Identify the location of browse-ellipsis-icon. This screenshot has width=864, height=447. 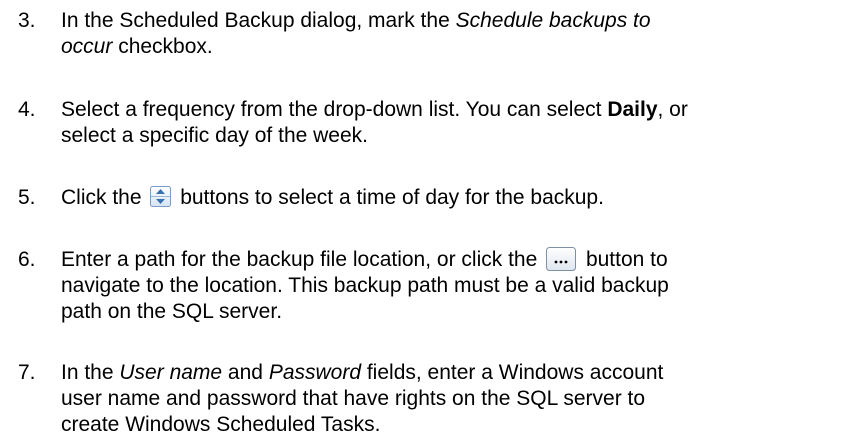
(561, 259).